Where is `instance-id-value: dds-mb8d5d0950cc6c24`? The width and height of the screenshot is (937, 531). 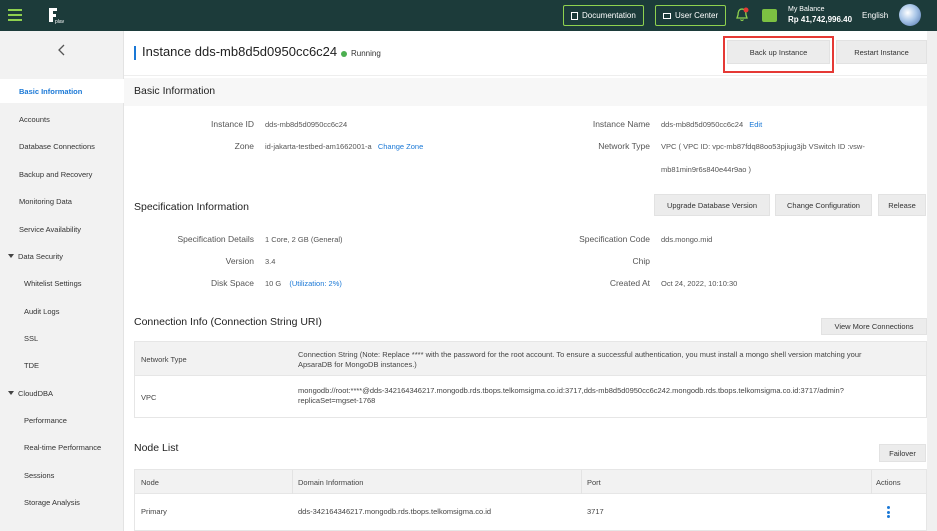 instance-id-value: dds-mb8d5d0950cc6c24 is located at coordinates (306, 124).